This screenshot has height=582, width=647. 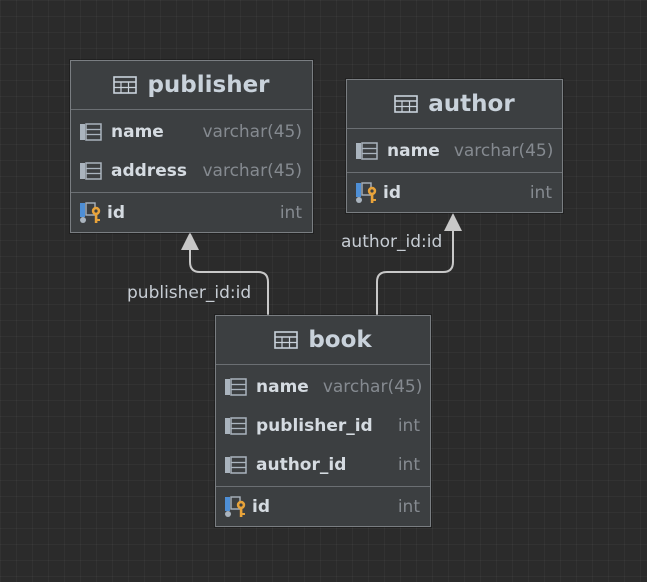 What do you see at coordinates (301, 464) in the screenshot?
I see `column-name: author_id` at bounding box center [301, 464].